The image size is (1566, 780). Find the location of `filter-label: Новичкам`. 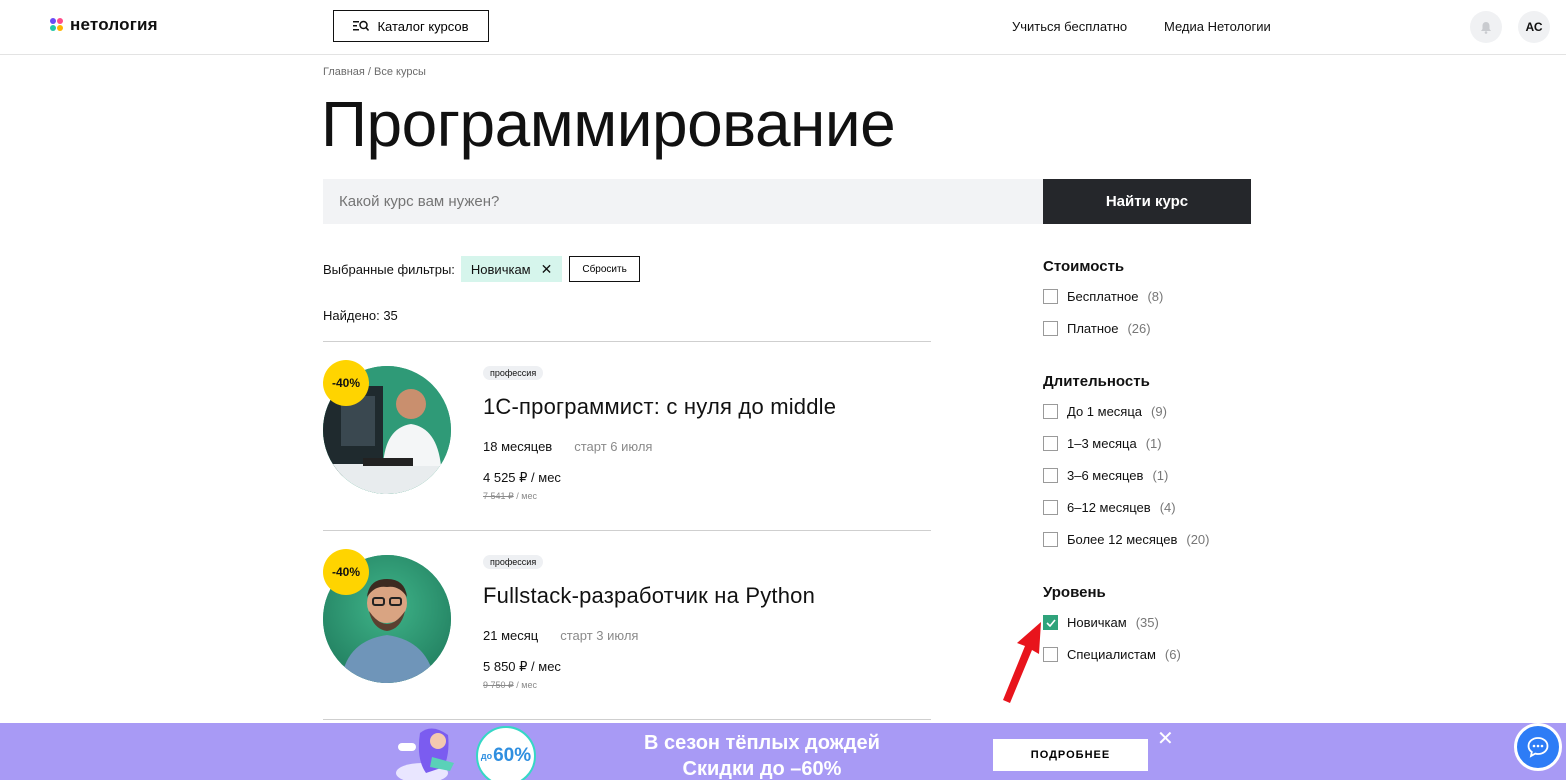

filter-label: Новичкам is located at coordinates (1097, 622).